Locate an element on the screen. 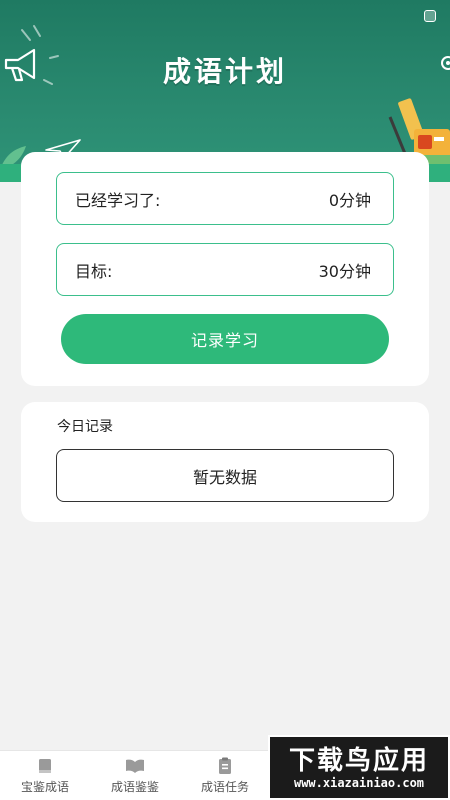  open-book-icon is located at coordinates (135, 766).